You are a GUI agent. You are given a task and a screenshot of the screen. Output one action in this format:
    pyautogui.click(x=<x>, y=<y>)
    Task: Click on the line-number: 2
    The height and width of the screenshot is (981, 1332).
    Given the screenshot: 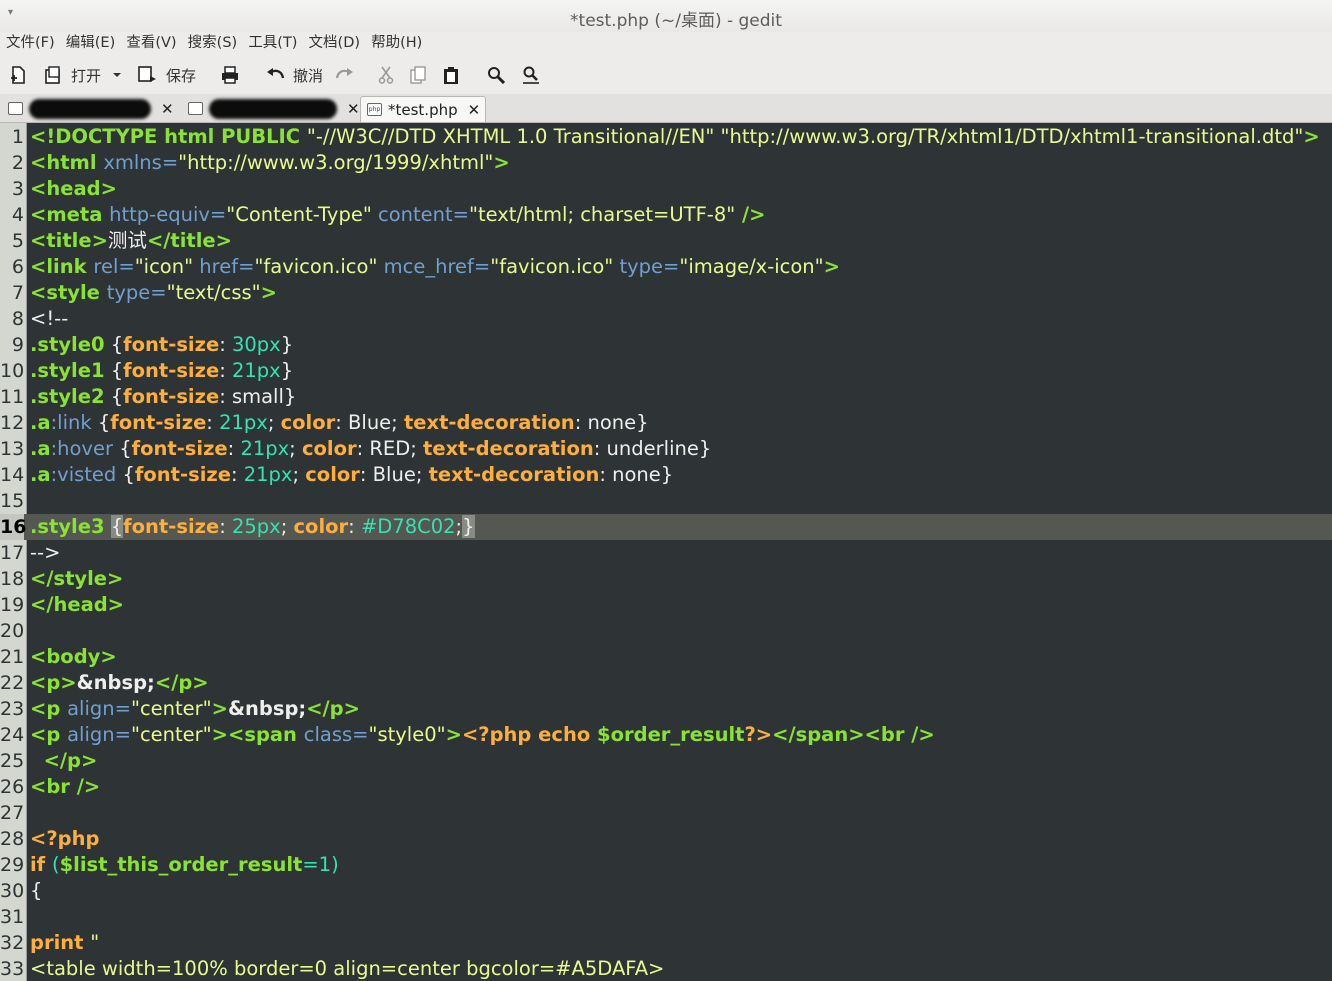 What is the action you would take?
    pyautogui.click(x=17, y=163)
    